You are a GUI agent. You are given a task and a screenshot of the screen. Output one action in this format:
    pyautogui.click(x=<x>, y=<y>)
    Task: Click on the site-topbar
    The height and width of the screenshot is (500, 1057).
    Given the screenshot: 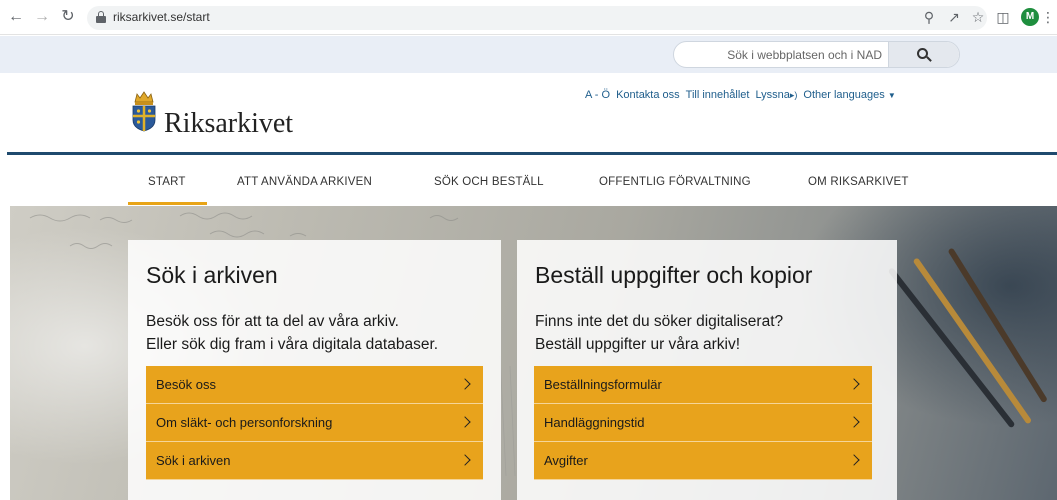 What is the action you would take?
    pyautogui.click(x=528, y=54)
    